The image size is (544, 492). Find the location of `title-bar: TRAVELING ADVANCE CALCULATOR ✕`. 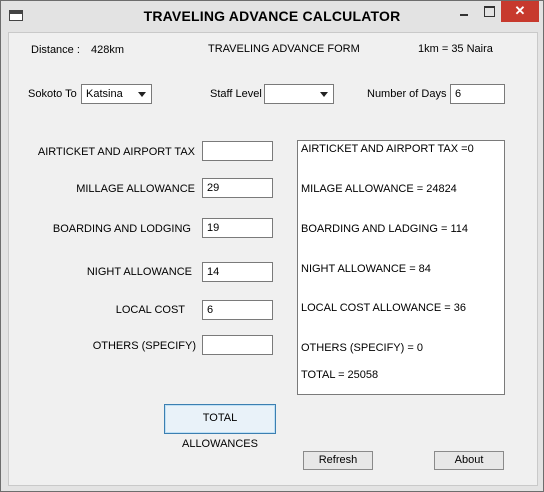

title-bar: TRAVELING ADVANCE CALCULATOR ✕ is located at coordinates (272, 16).